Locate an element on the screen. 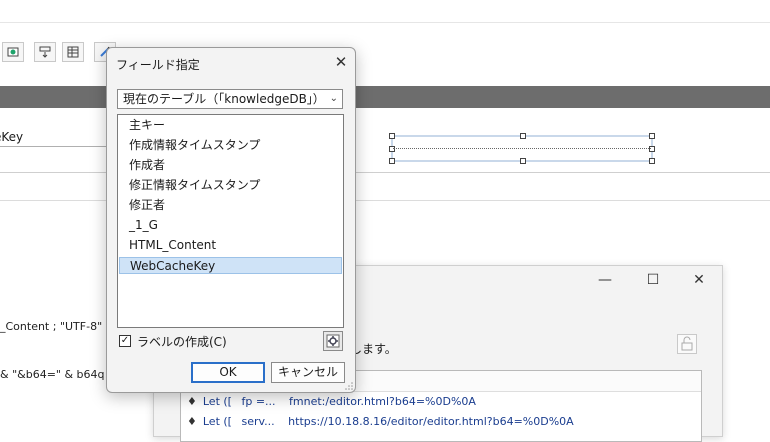  insert-field-below-button is located at coordinates (45, 52).